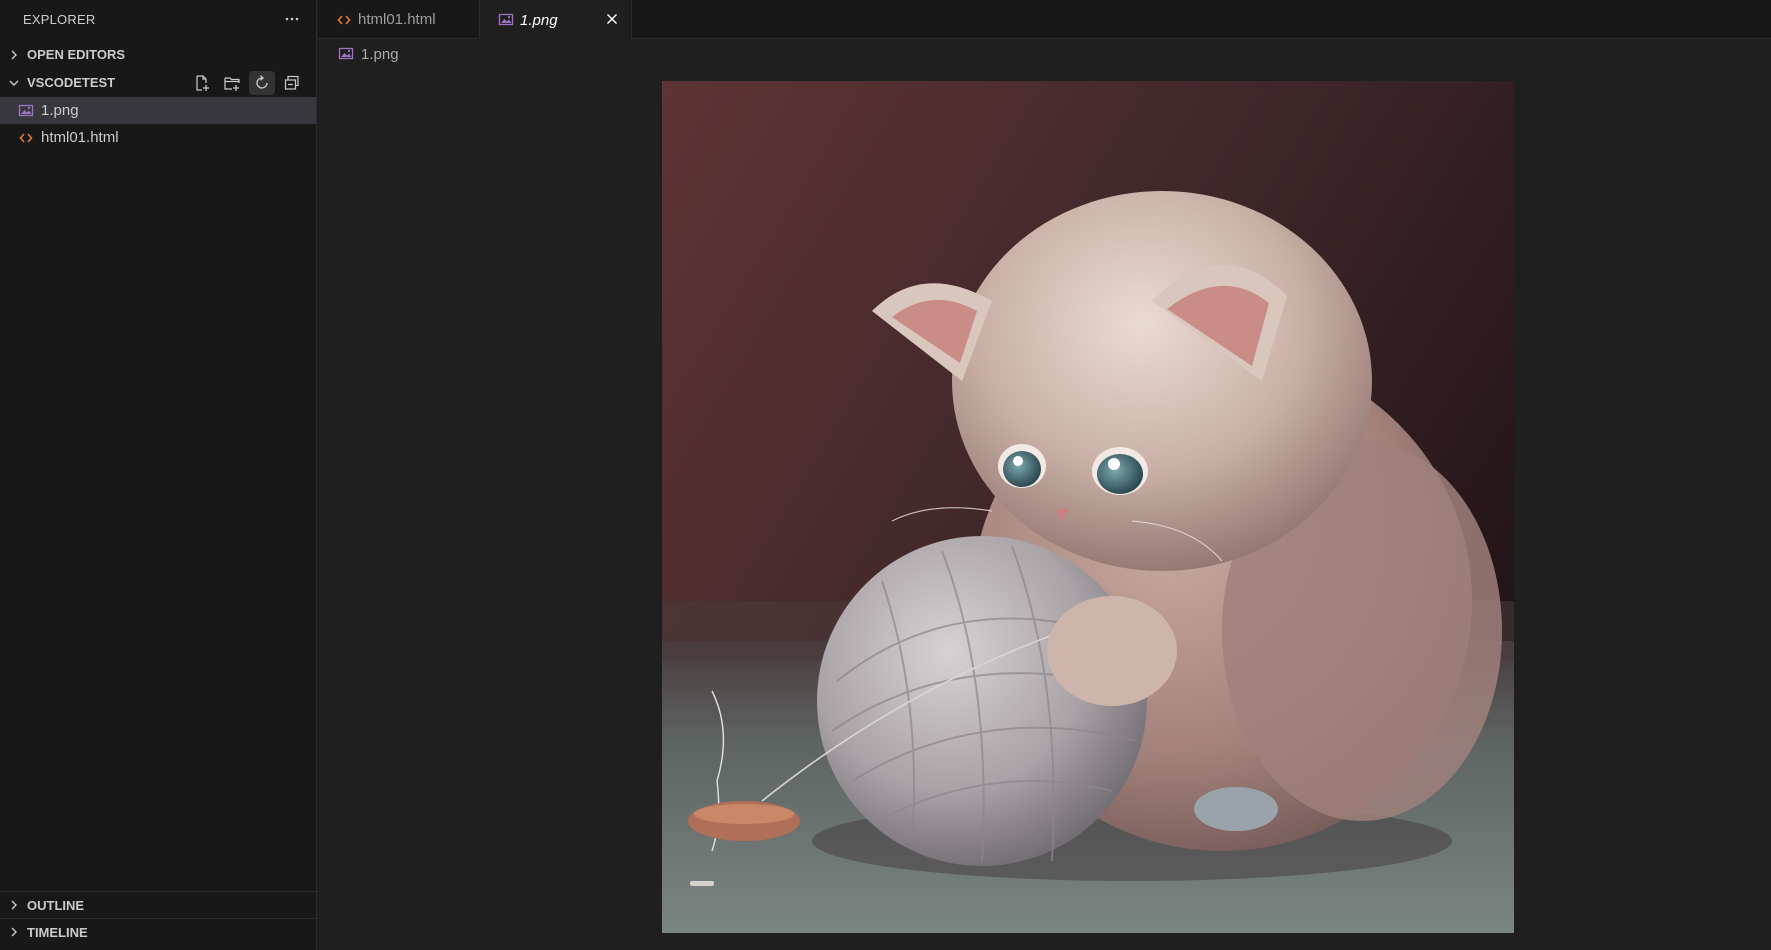 This screenshot has width=1771, height=950. I want to click on section-label: OUTLINE, so click(56, 905).